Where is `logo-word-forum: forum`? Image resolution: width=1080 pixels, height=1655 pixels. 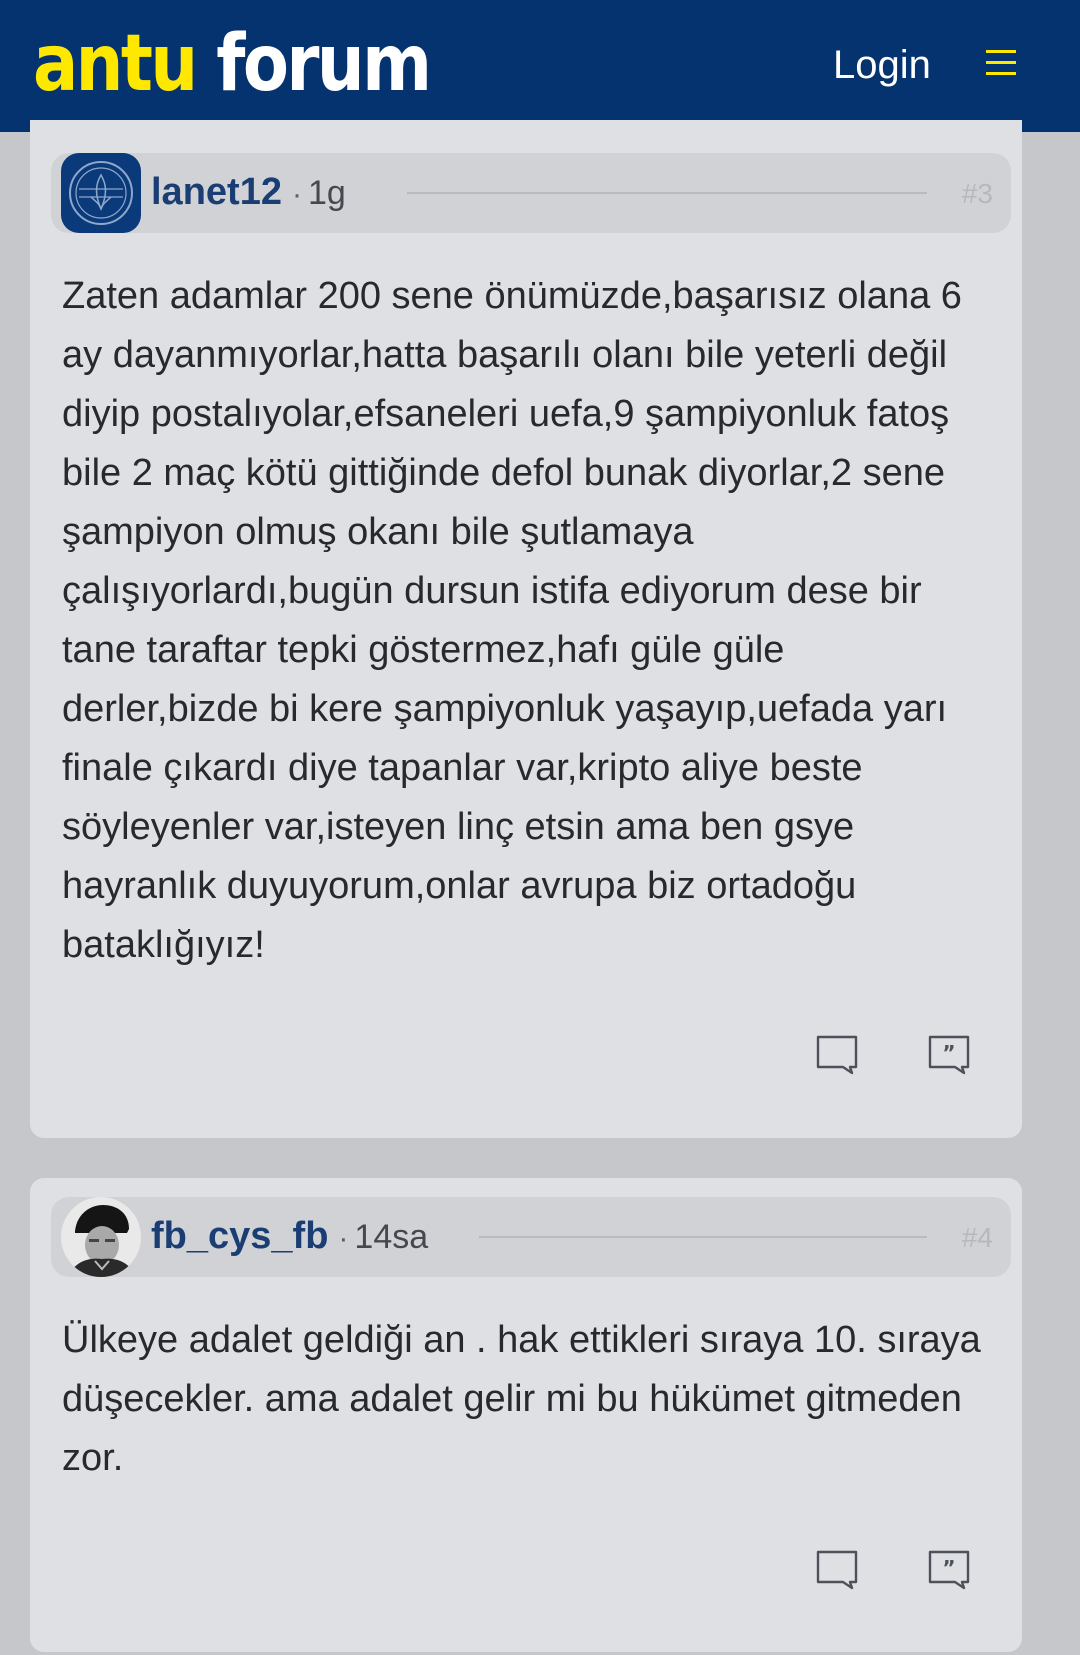
logo-word-forum: forum is located at coordinates (324, 64).